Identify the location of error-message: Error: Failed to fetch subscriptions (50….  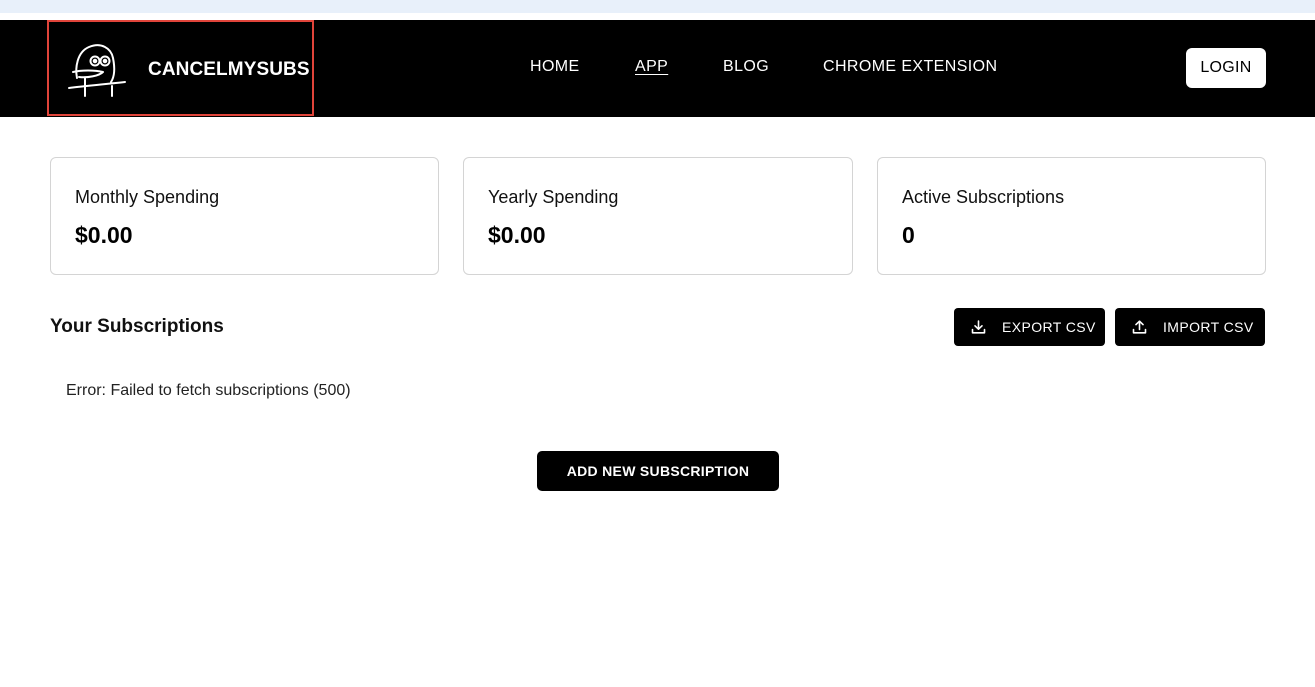
(208, 390).